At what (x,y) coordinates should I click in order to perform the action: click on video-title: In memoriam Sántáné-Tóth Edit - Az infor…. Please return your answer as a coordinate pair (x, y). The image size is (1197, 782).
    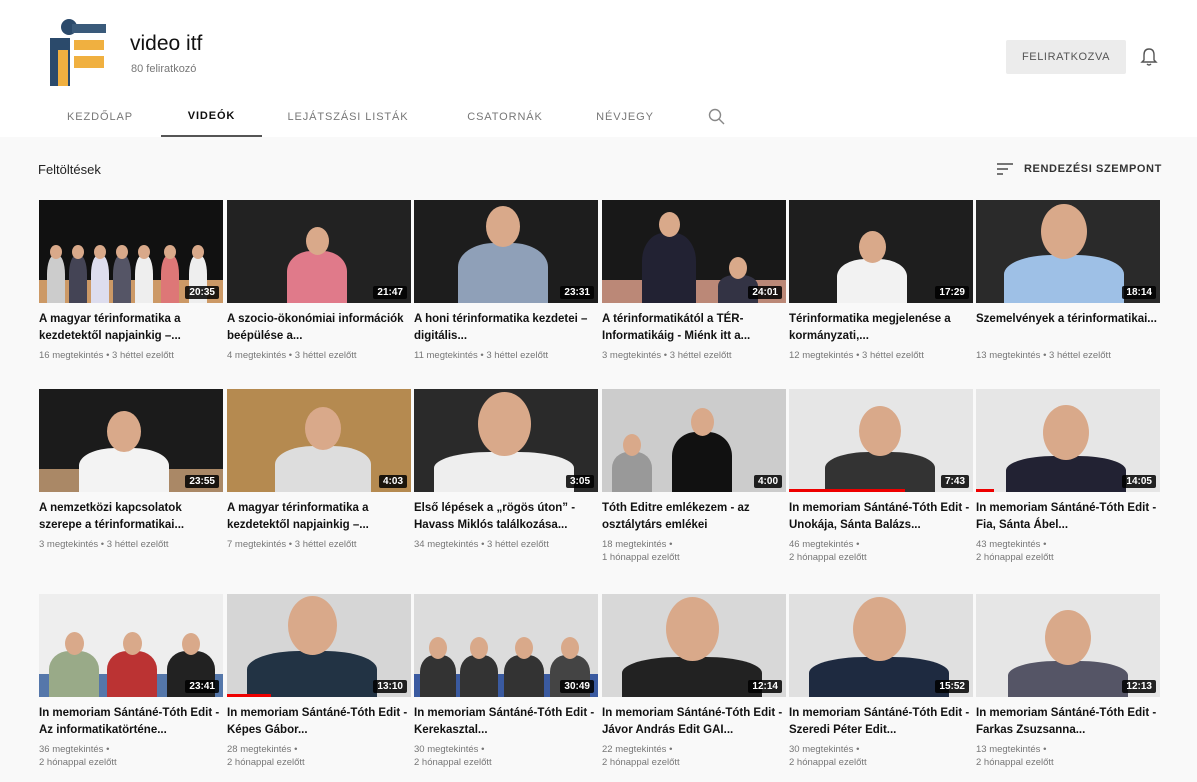
    Looking at the image, I should click on (131, 722).